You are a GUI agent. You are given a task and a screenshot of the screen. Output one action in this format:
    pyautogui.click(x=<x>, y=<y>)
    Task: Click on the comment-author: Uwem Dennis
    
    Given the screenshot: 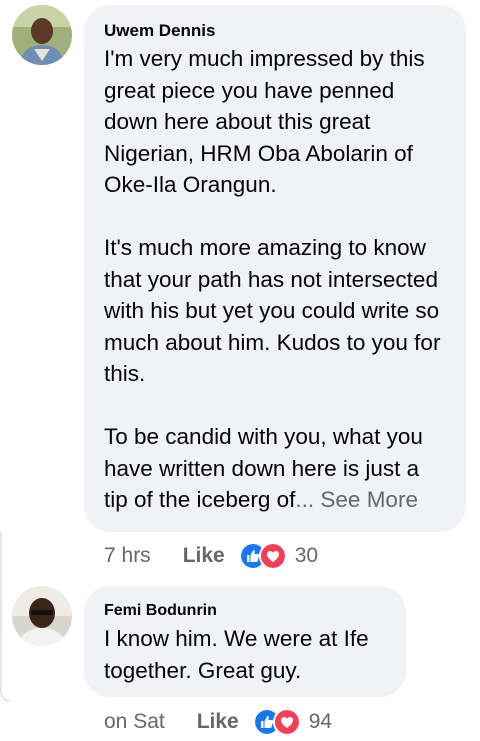 What is the action you would take?
    pyautogui.click(x=159, y=31)
    